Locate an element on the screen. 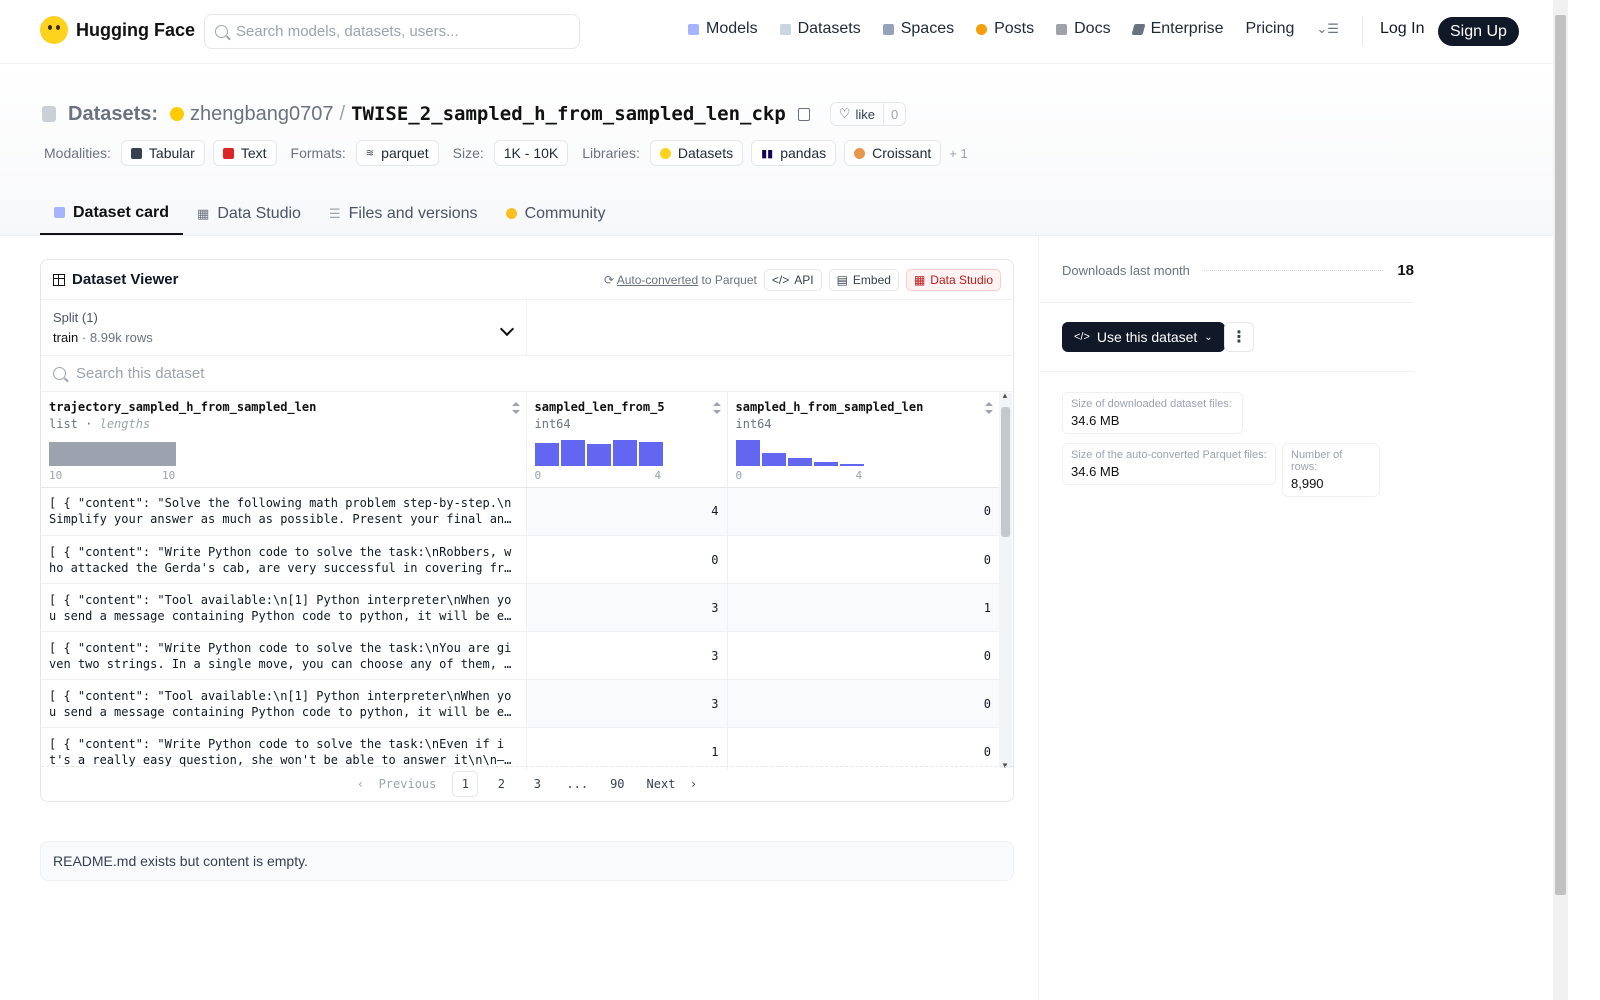 Image resolution: width=1600 pixels, height=1000 pixels. next-page-button: Next › is located at coordinates (672, 784).